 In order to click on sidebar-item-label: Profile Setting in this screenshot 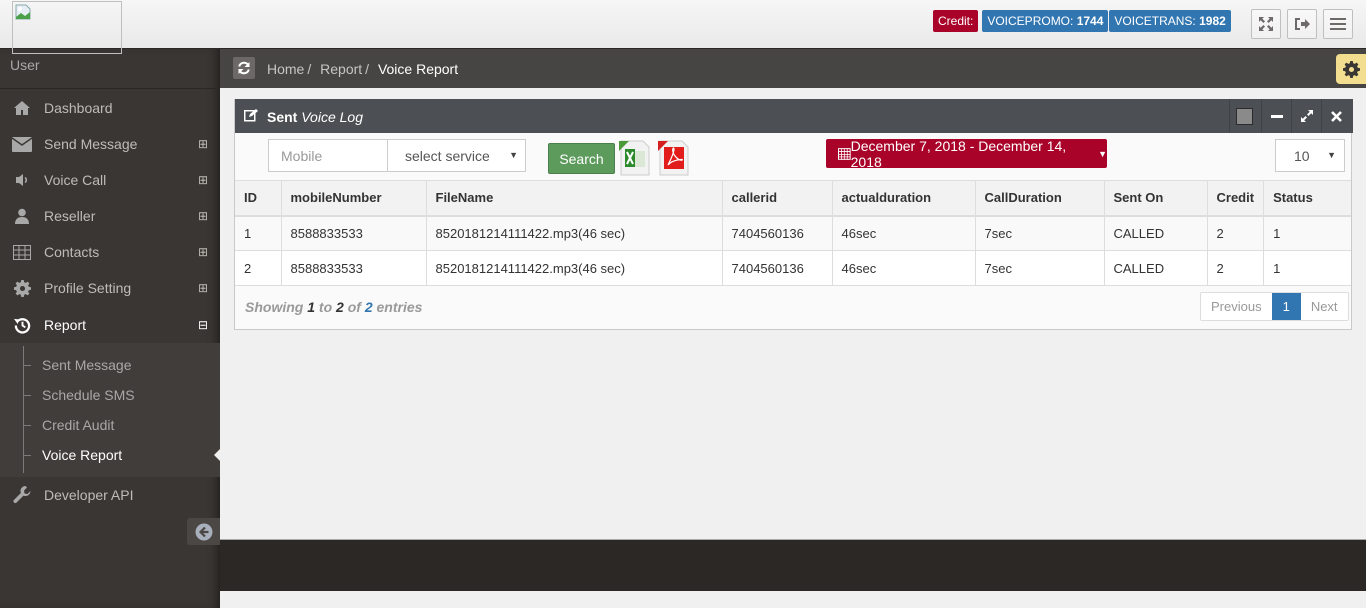, I will do `click(88, 288)`.